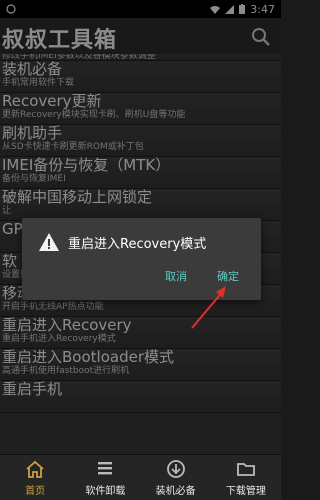  Describe the element at coordinates (245, 469) in the screenshot. I see `folder-icon` at that location.